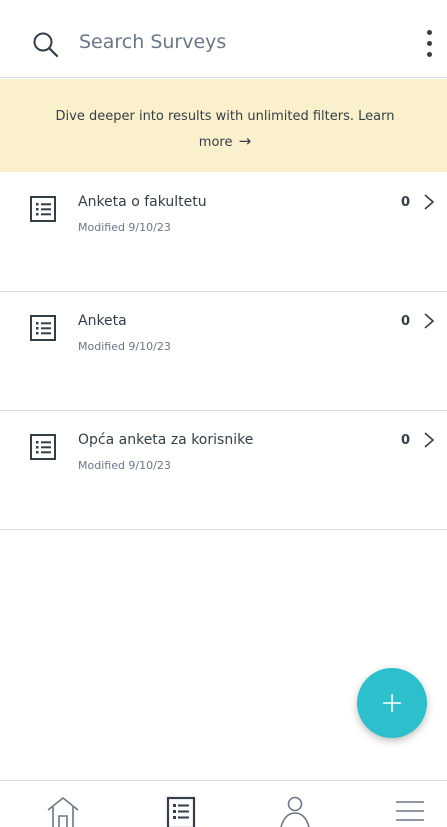  I want to click on survey-title: Opća anketa za korisnike, so click(166, 440).